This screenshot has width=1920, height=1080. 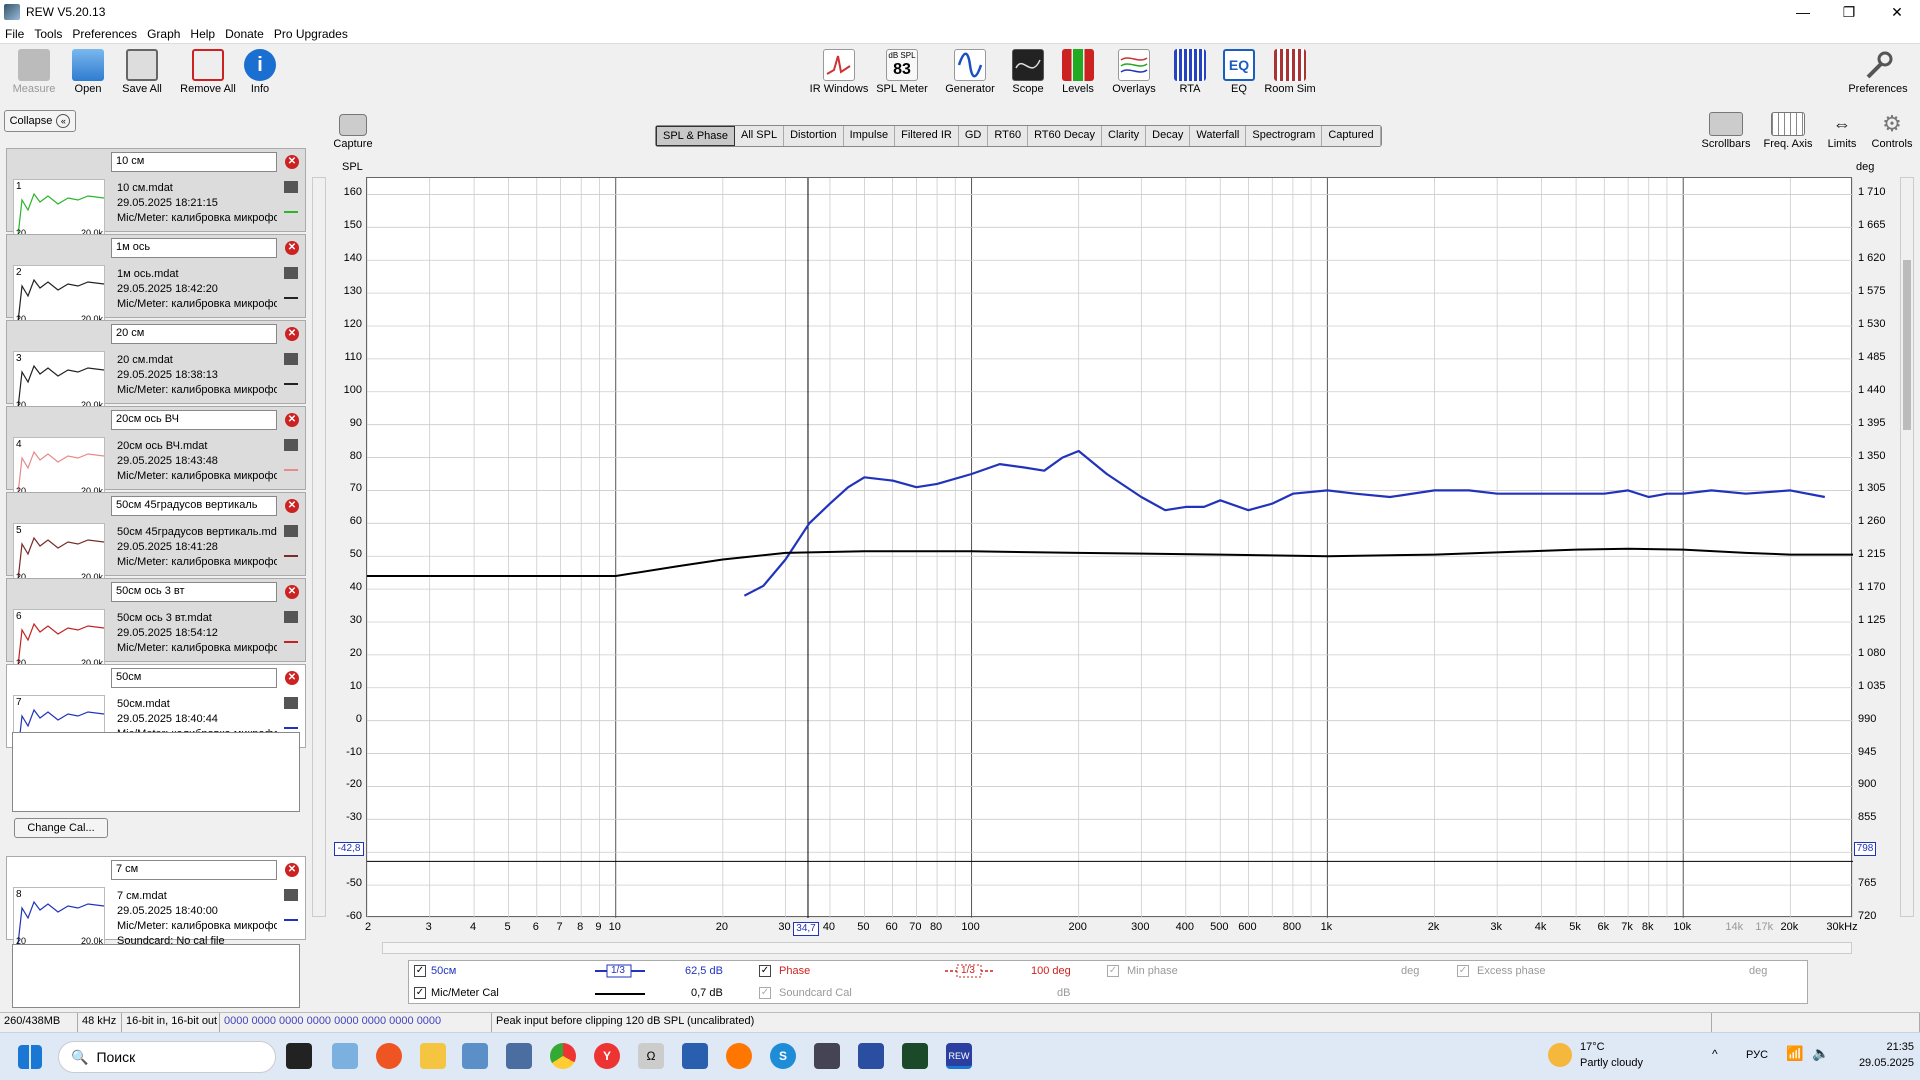 What do you see at coordinates (59, 295) in the screenshot?
I see `measurement-thumbnail: 2 20 20.0k` at bounding box center [59, 295].